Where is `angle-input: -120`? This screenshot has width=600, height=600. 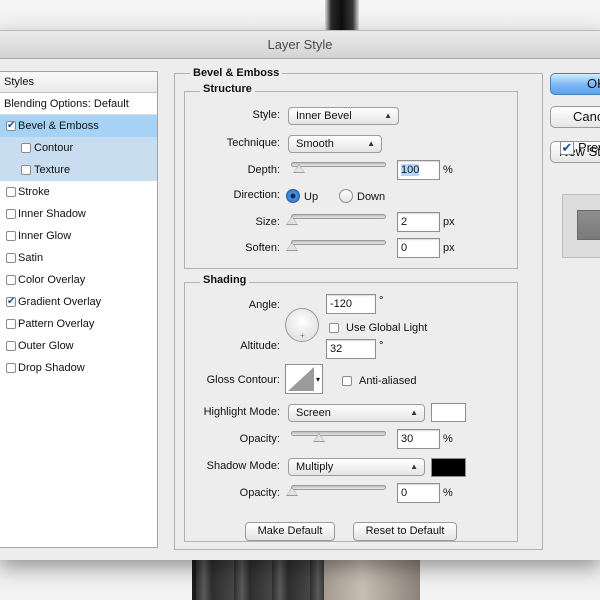
angle-input: -120 is located at coordinates (351, 304).